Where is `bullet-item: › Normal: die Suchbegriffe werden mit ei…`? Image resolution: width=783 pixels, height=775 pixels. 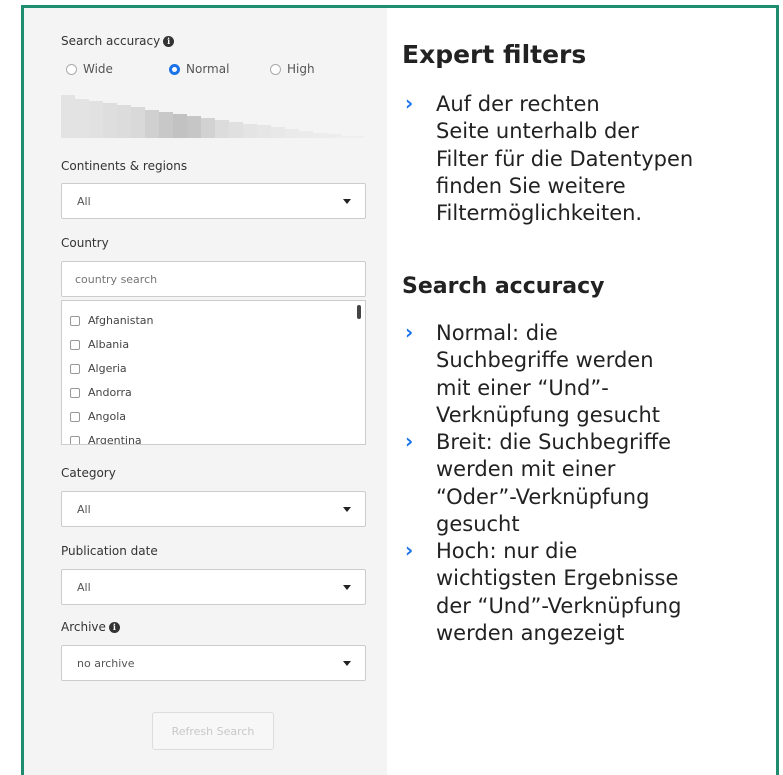 bullet-item: › Normal: die Suchbegriffe werden mit ei… is located at coordinates (531, 374).